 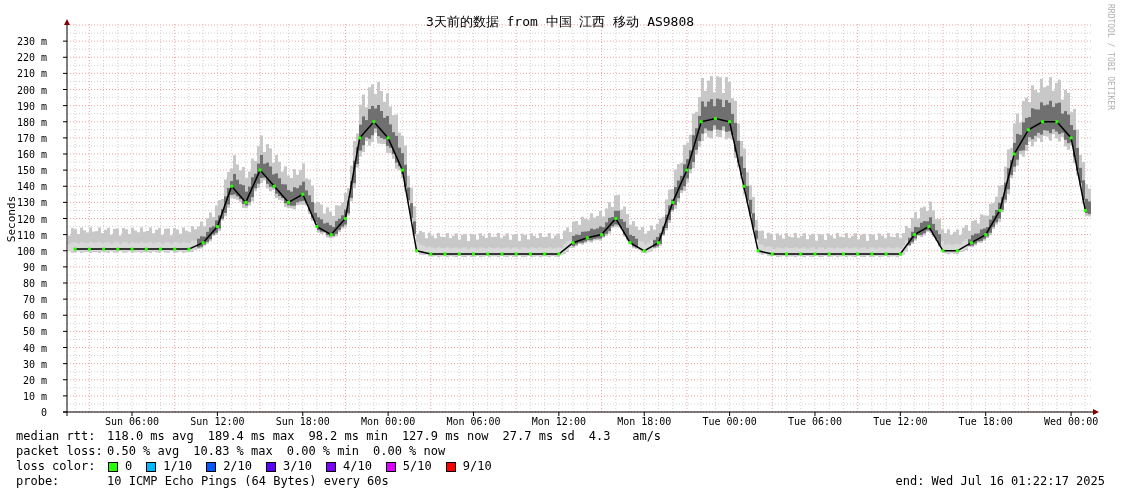 I want to click on x-tick-label: Sun 12:00, so click(x=217, y=421).